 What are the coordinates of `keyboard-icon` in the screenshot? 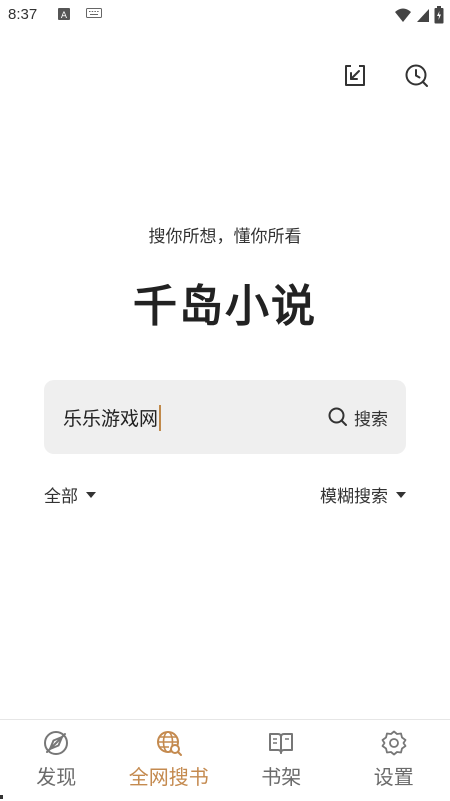 It's located at (94, 13).